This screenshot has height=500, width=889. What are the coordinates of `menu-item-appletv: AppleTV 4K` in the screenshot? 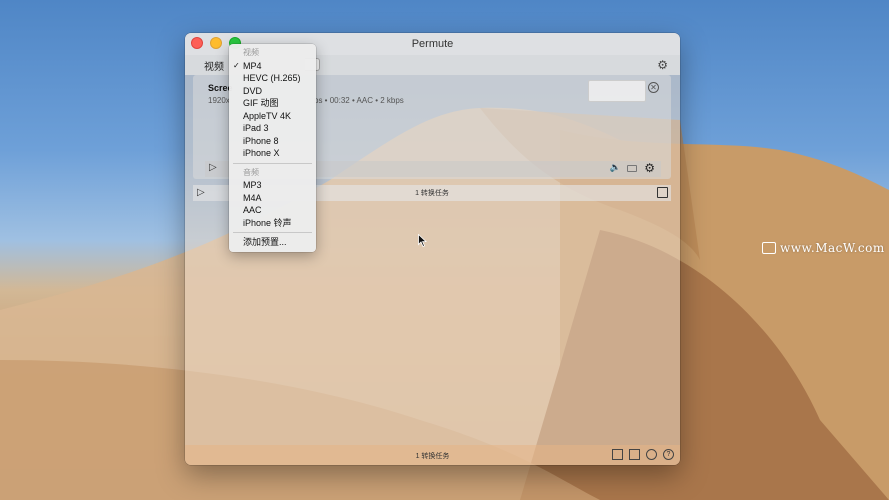 It's located at (272, 116).